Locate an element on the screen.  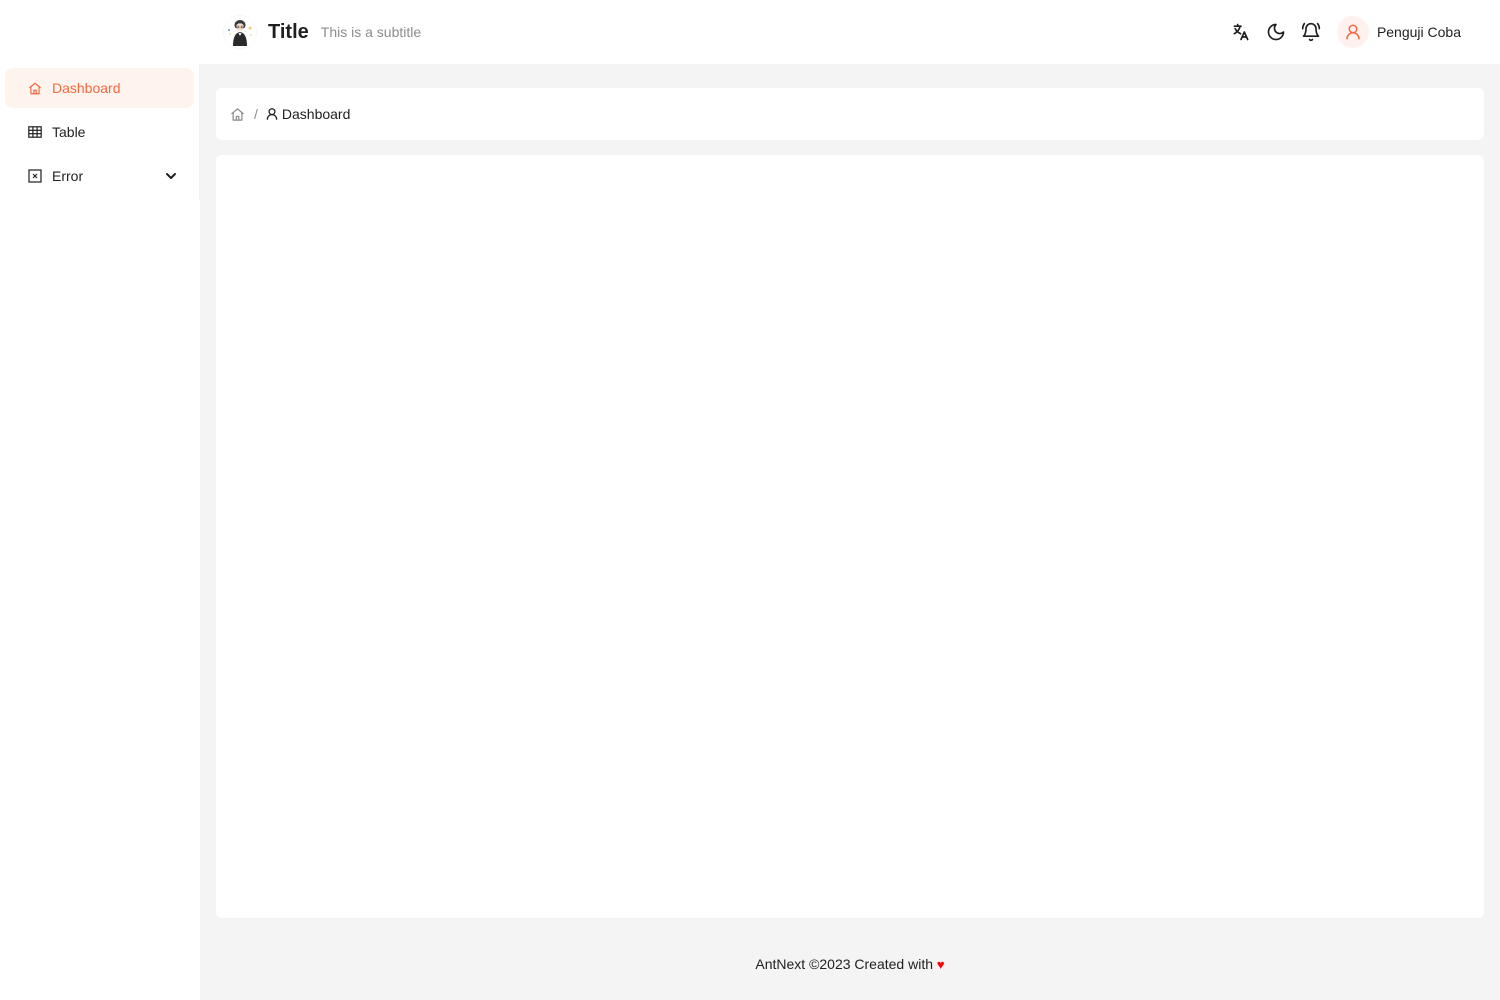
bell-icon is located at coordinates (1311, 32).